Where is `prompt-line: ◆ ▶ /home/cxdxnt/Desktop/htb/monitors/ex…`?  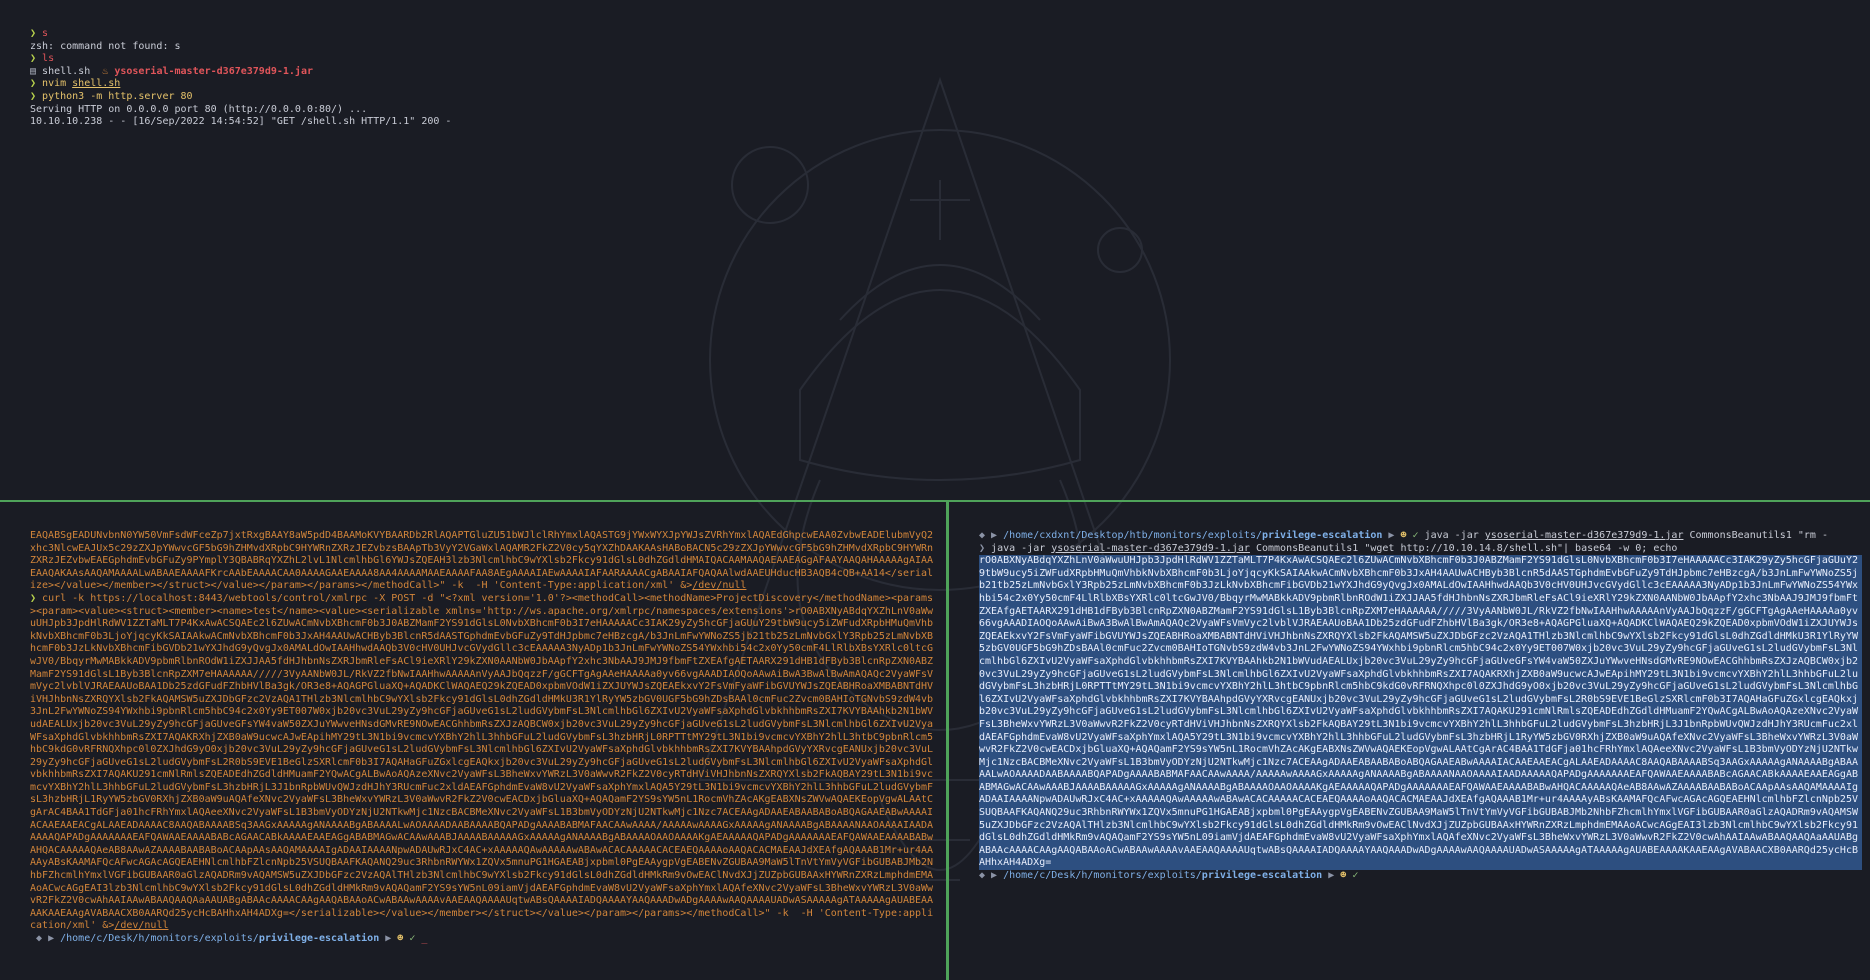 prompt-line: ◆ ▶ /home/cxdxnt/Desktop/htb/monitors/ex… is located at coordinates (1420, 536).